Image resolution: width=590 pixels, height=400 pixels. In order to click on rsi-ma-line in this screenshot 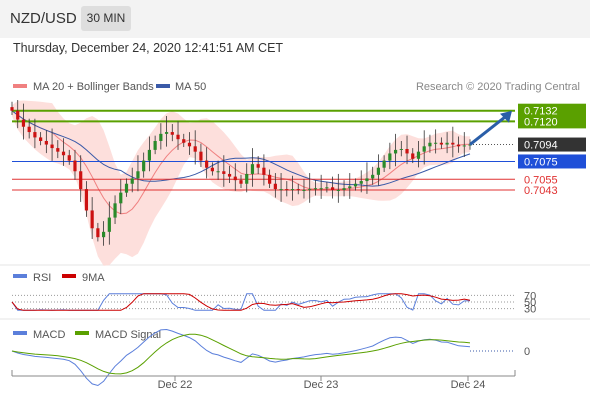, I will do `click(241, 302)`.